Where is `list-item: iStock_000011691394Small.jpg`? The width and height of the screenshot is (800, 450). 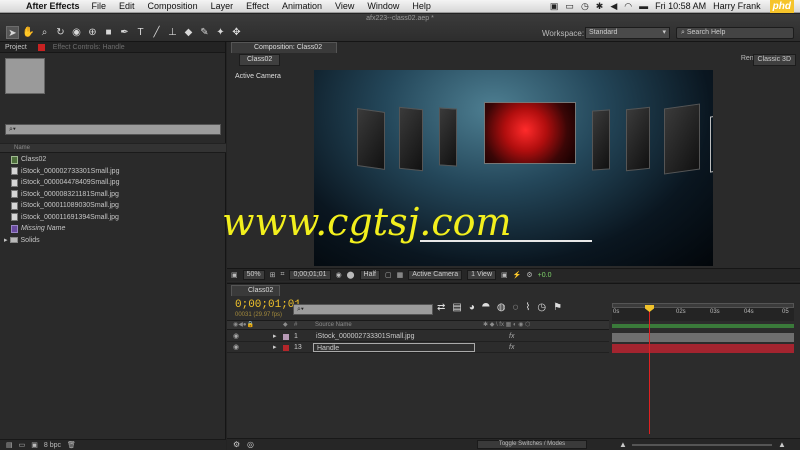 list-item: iStock_000011691394Small.jpg is located at coordinates (113, 218).